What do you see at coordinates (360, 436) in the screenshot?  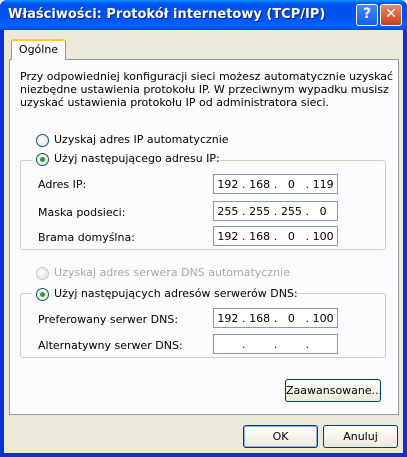 I see `cancel-button: Anuluj` at bounding box center [360, 436].